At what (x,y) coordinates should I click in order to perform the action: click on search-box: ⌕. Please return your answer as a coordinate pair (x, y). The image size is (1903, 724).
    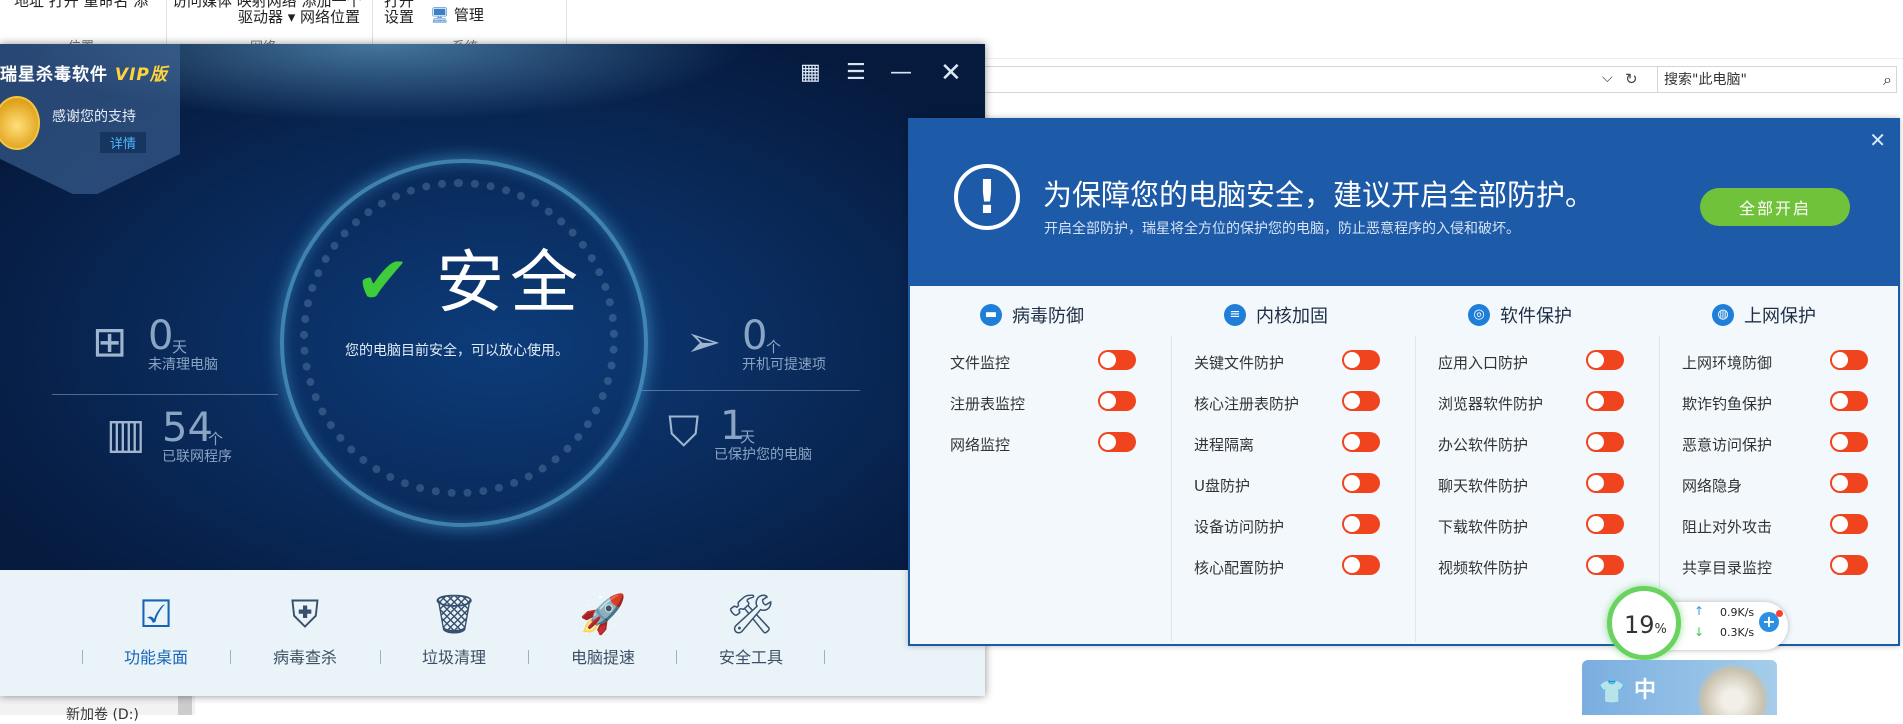
    Looking at the image, I should click on (1777, 79).